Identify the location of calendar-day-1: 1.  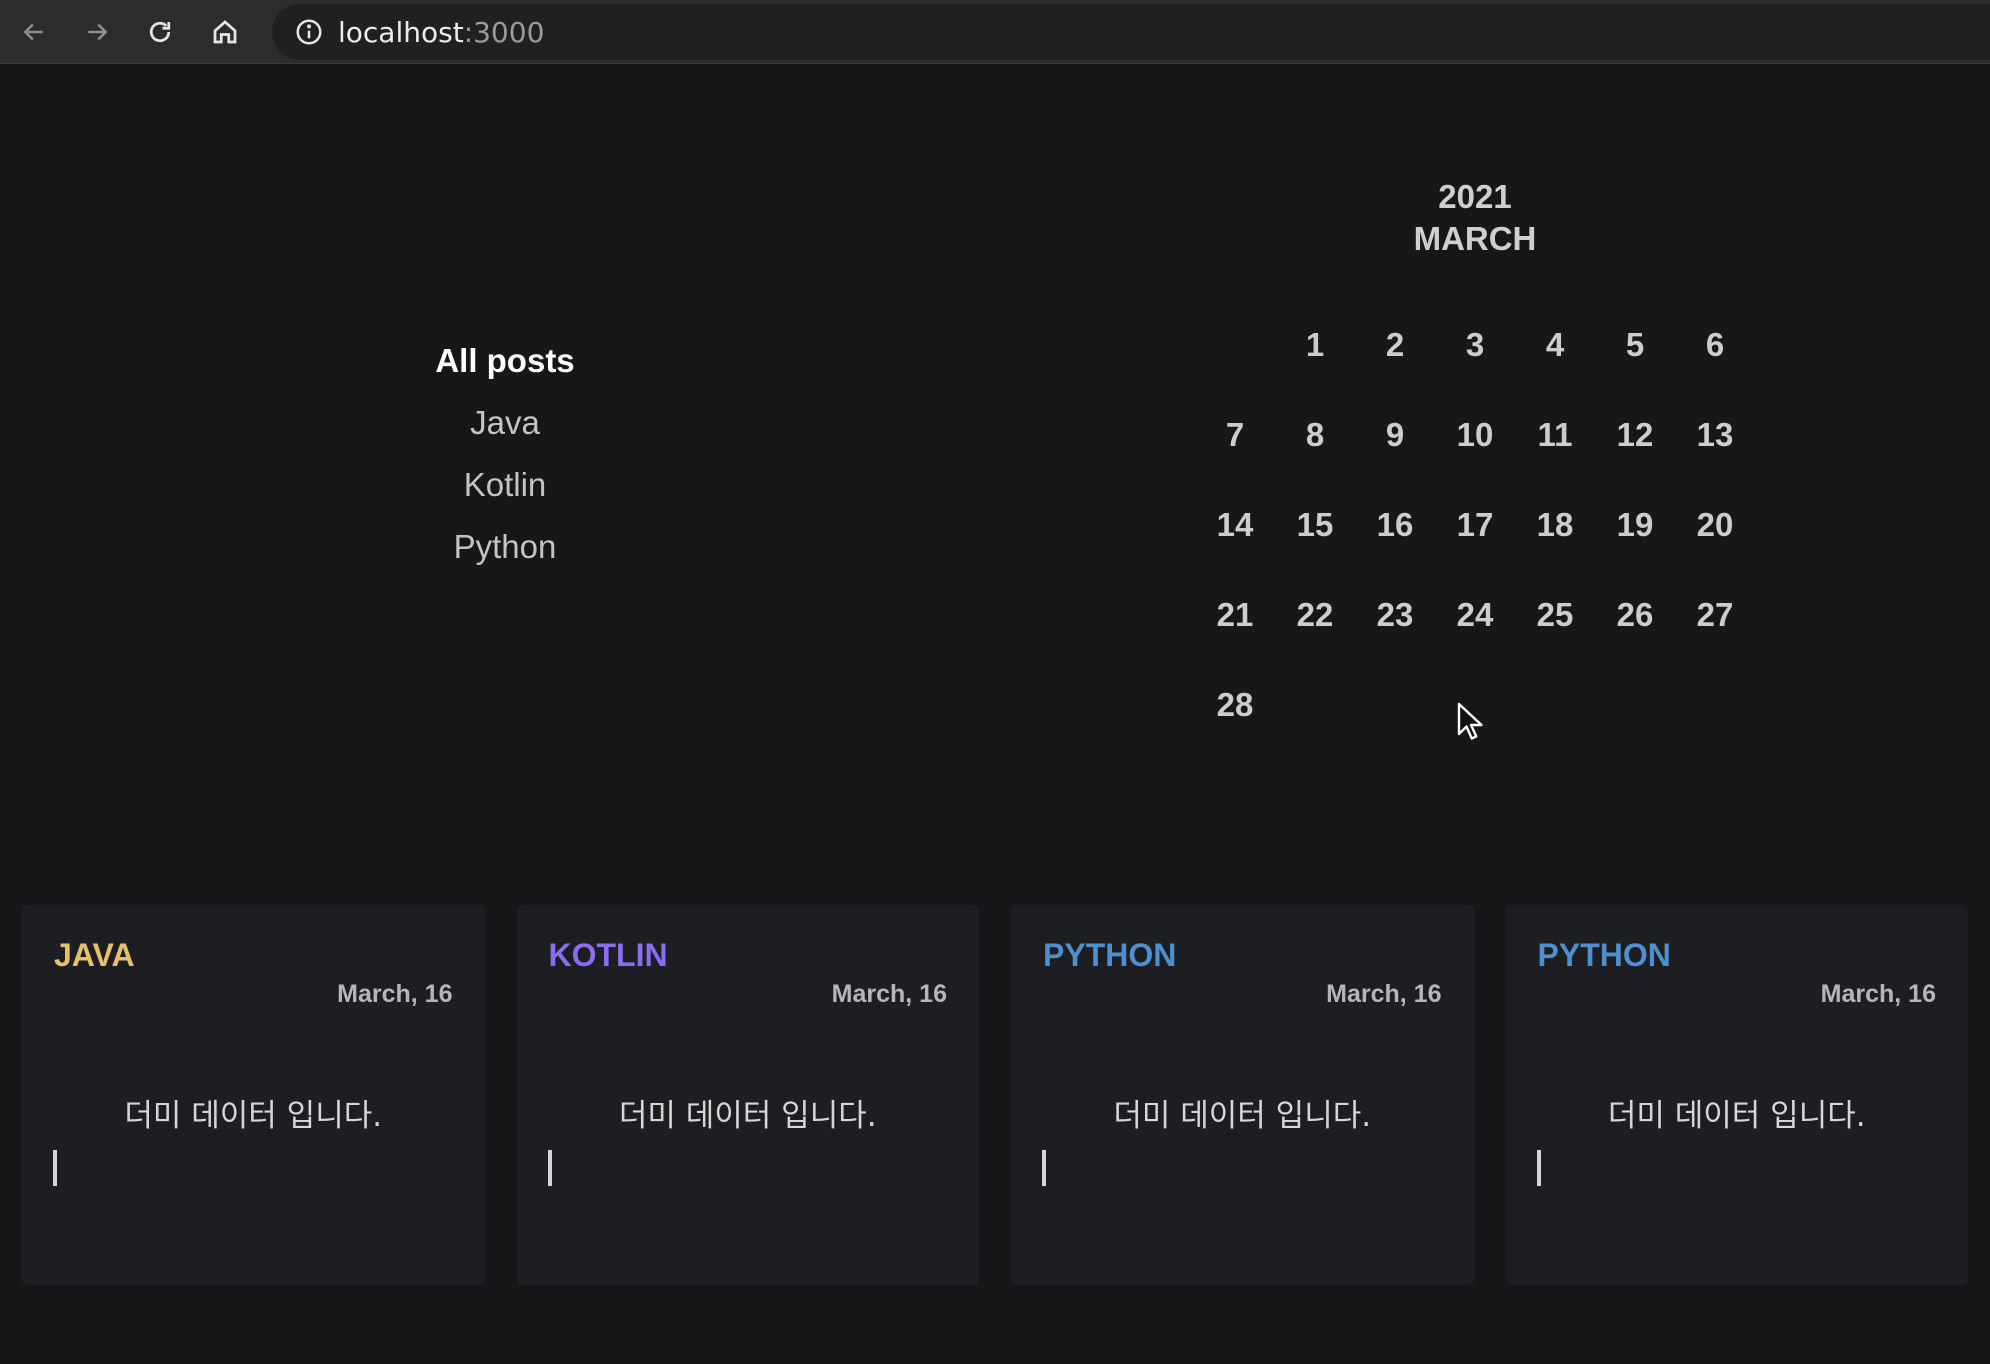
(1315, 345).